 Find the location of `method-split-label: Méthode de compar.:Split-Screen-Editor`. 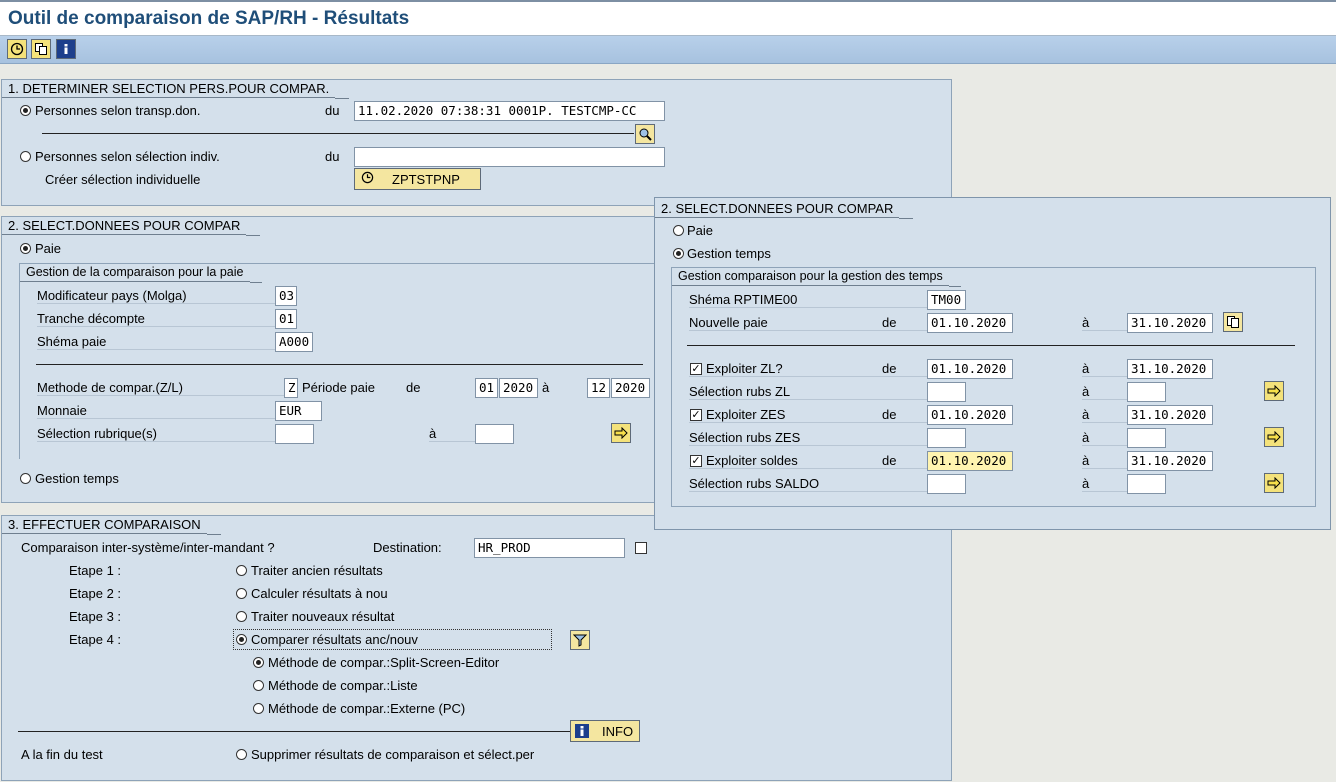

method-split-label: Méthode de compar.:Split-Screen-Editor is located at coordinates (384, 662).